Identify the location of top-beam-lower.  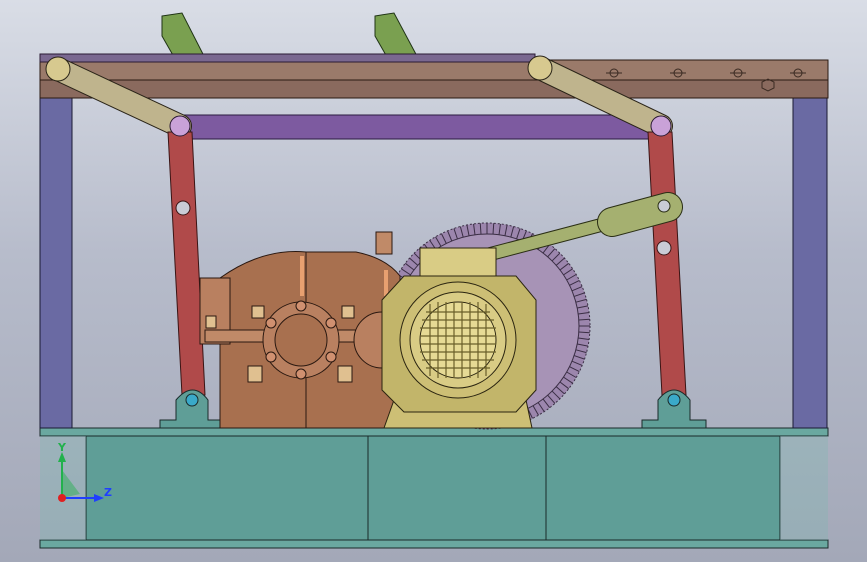
(434, 89).